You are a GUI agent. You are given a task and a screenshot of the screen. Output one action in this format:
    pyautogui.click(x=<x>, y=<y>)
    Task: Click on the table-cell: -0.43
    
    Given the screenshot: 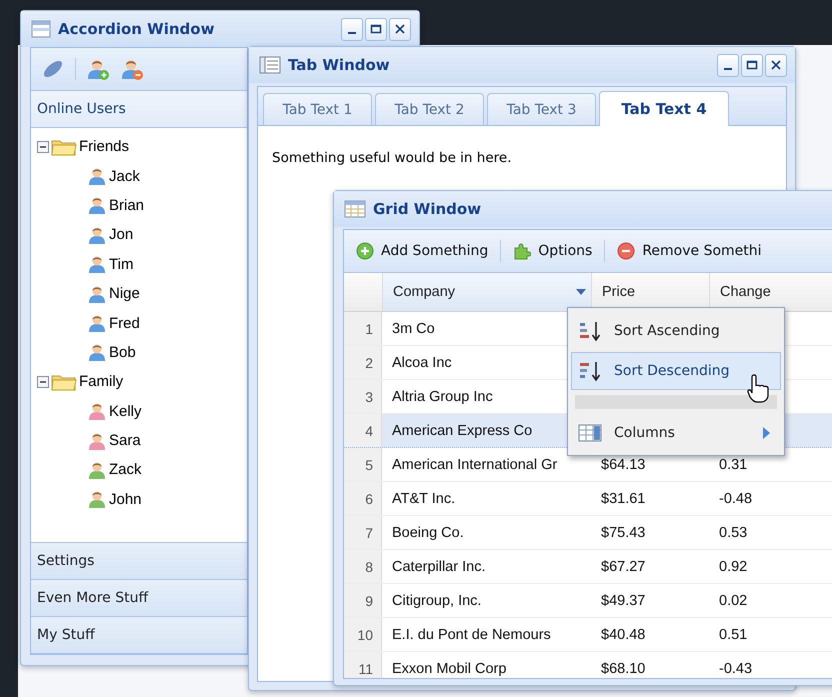 What is the action you would take?
    pyautogui.click(x=735, y=668)
    